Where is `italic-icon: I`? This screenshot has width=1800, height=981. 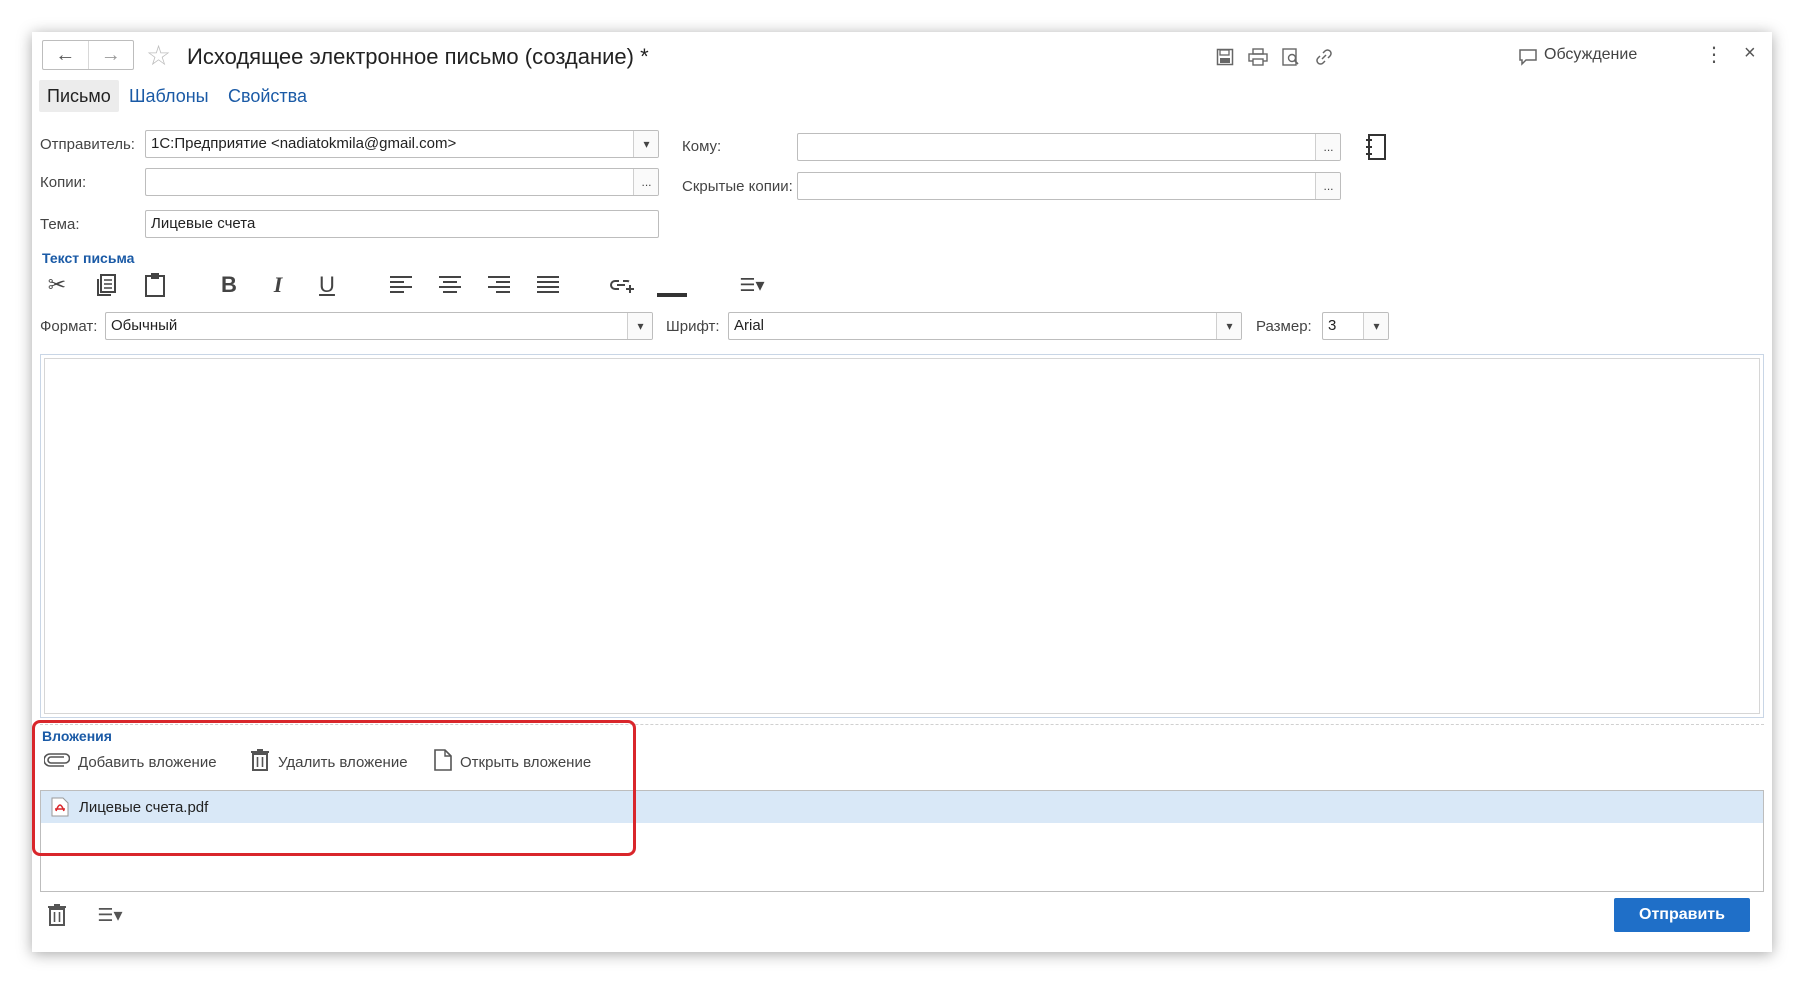 italic-icon: I is located at coordinates (278, 285).